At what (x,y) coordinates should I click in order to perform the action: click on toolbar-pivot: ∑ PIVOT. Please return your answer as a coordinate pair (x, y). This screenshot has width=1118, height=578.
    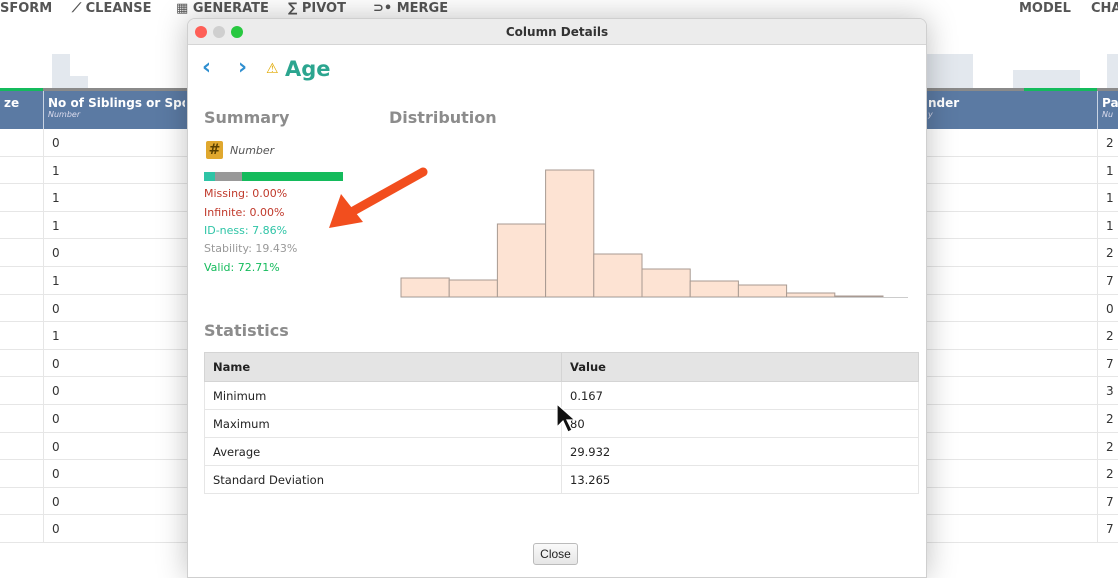
    Looking at the image, I should click on (317, 8).